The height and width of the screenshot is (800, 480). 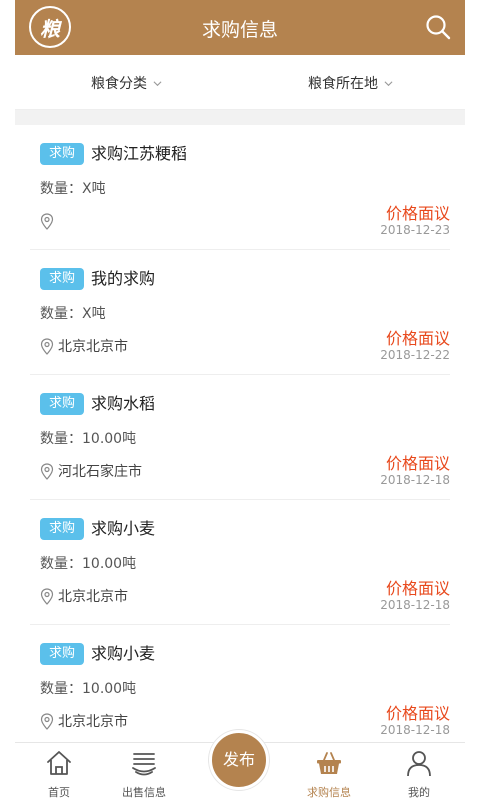 What do you see at coordinates (343, 84) in the screenshot?
I see `filter-location-label: 粮食所在地` at bounding box center [343, 84].